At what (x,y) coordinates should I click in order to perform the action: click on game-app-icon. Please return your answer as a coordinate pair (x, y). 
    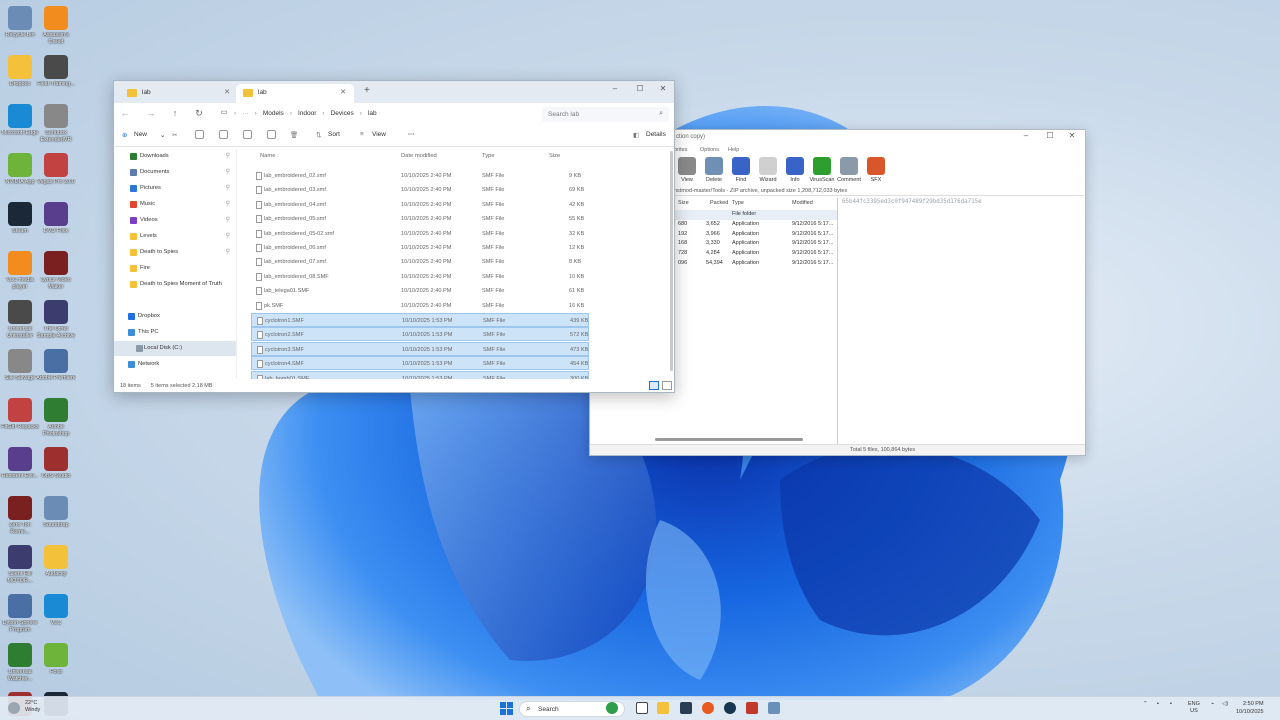
    Looking at the image, I should click on (752, 708).